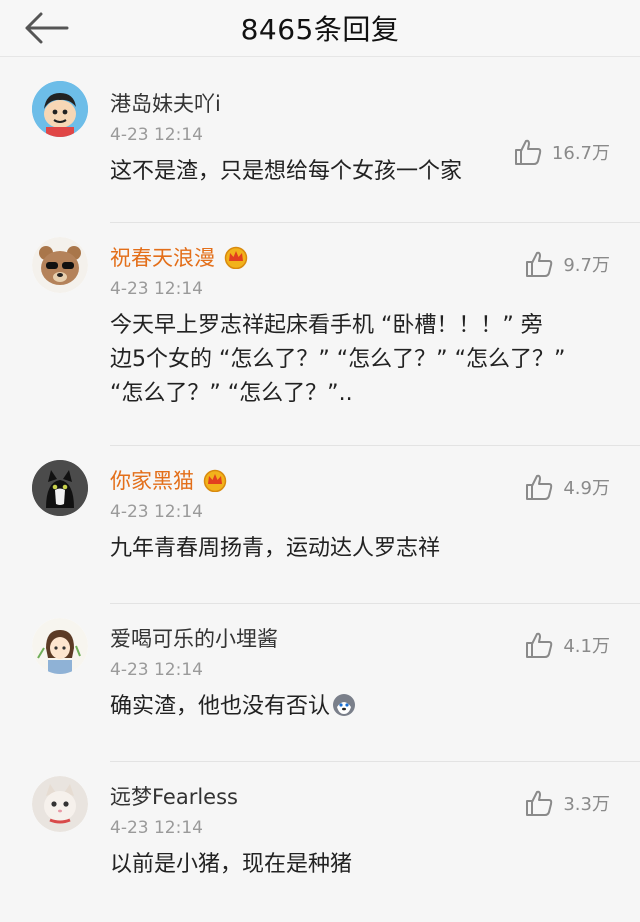  What do you see at coordinates (152, 480) in the screenshot?
I see `commenter-name: 你家黑猫` at bounding box center [152, 480].